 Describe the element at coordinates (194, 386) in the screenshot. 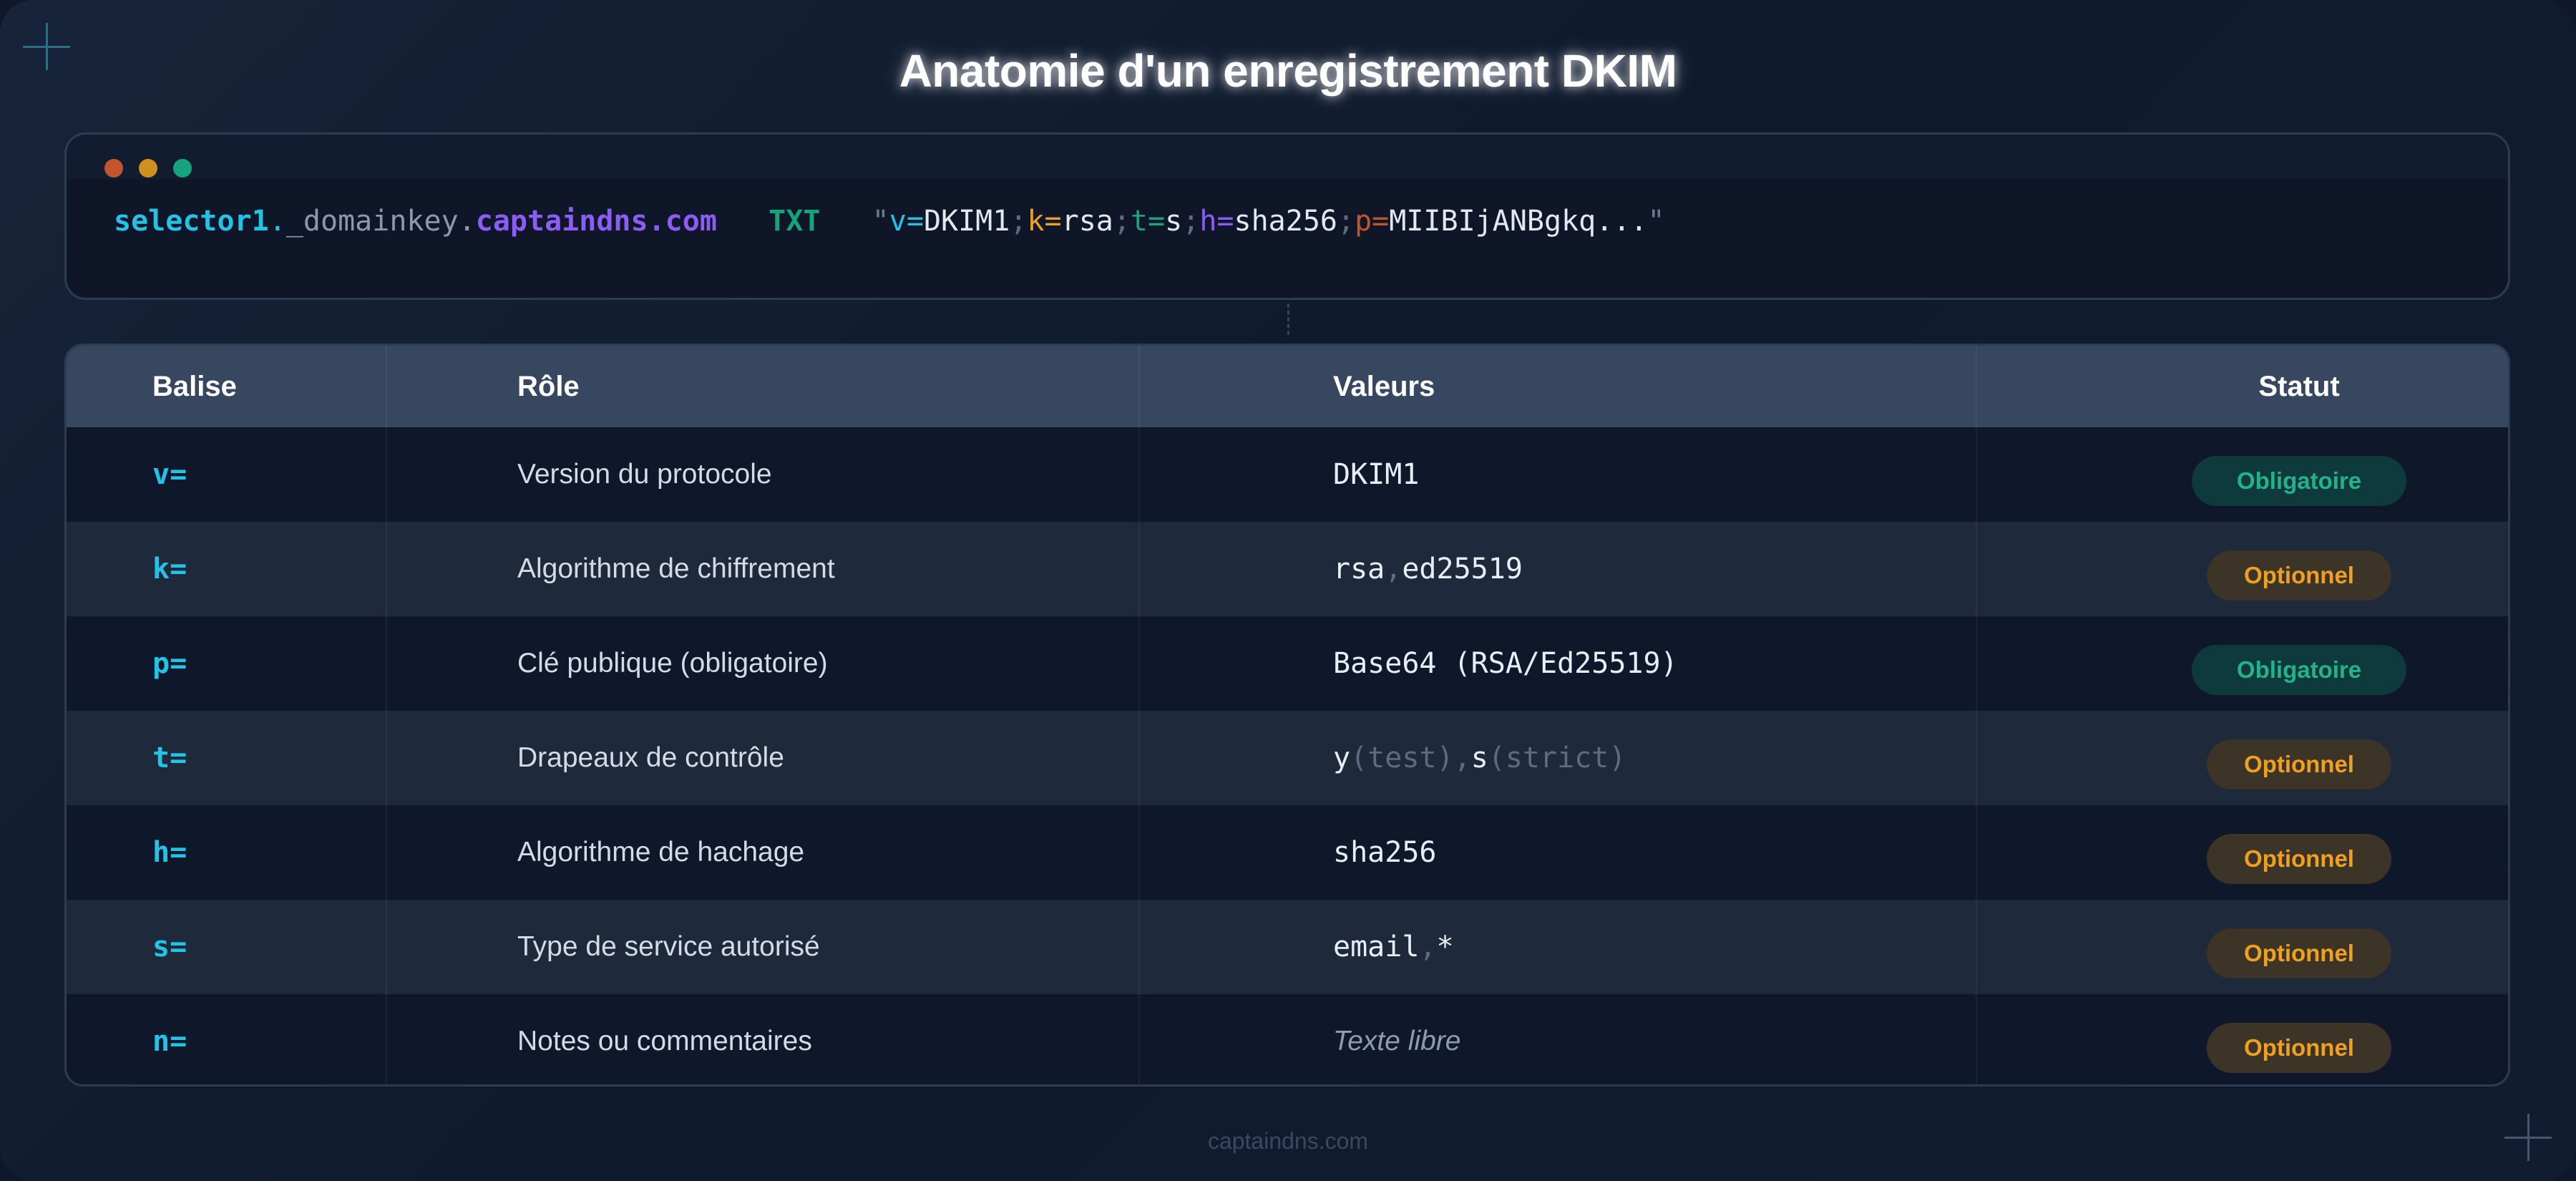

I see `header-balise: Balise` at that location.